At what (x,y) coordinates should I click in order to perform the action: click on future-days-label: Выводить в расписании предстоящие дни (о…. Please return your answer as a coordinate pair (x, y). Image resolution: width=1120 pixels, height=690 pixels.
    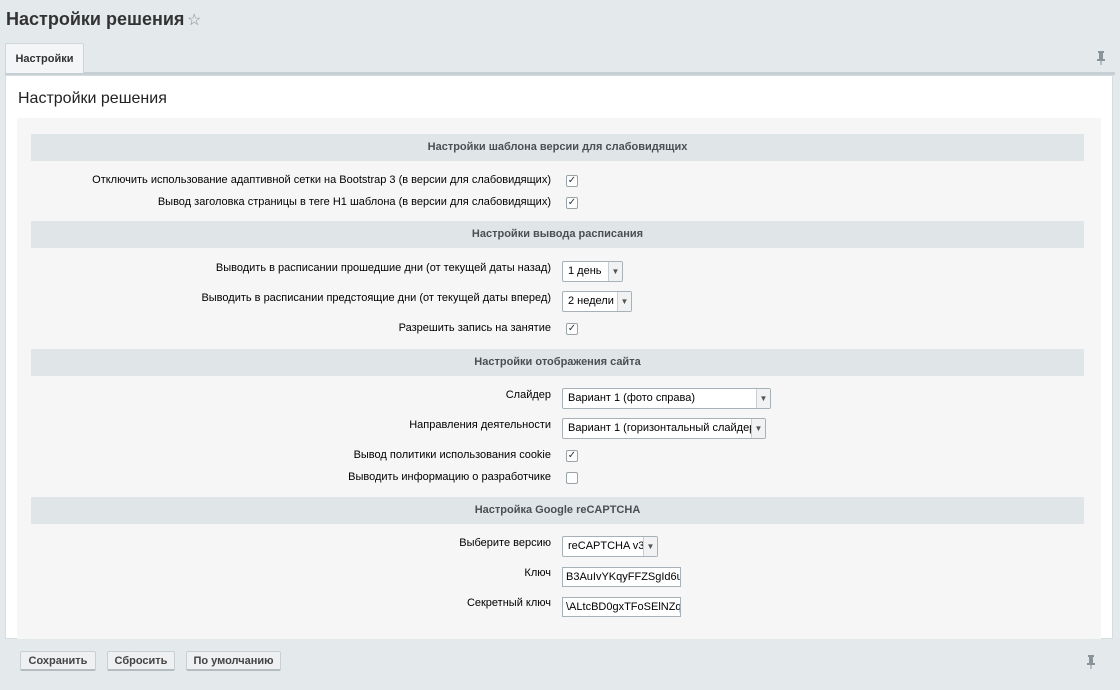
    Looking at the image, I should click on (376, 298).